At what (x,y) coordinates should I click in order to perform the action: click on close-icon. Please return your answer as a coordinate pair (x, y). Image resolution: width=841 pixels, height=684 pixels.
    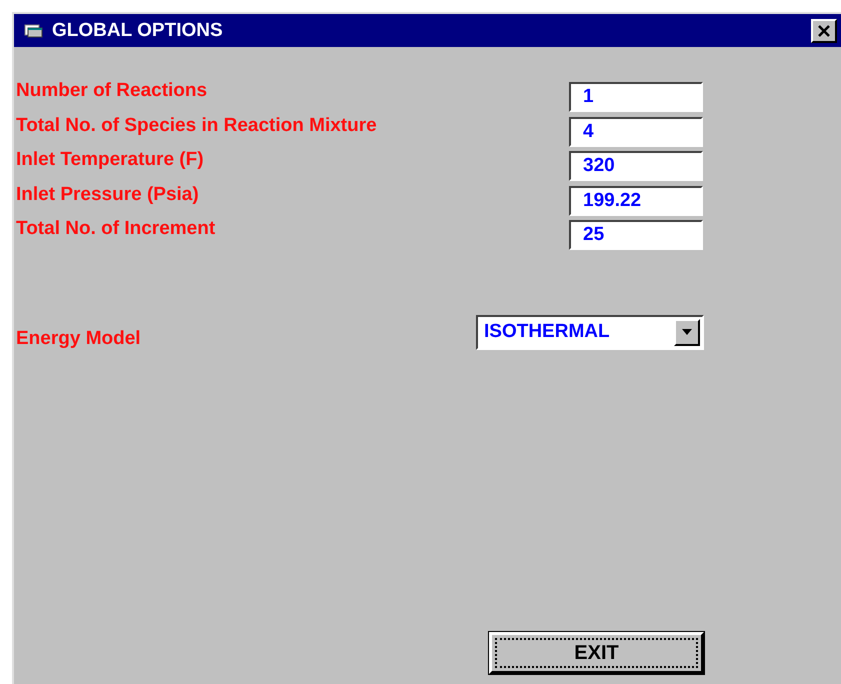
    Looking at the image, I should click on (824, 30).